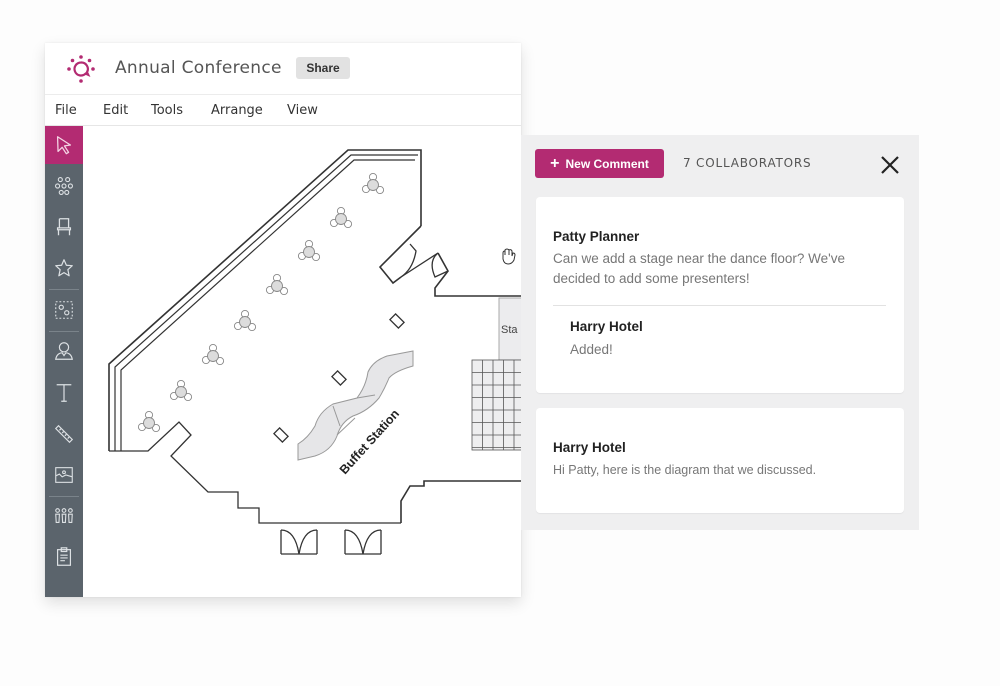 The height and width of the screenshot is (686, 1000). What do you see at coordinates (115, 110) in the screenshot?
I see `menu-edit: Edit` at bounding box center [115, 110].